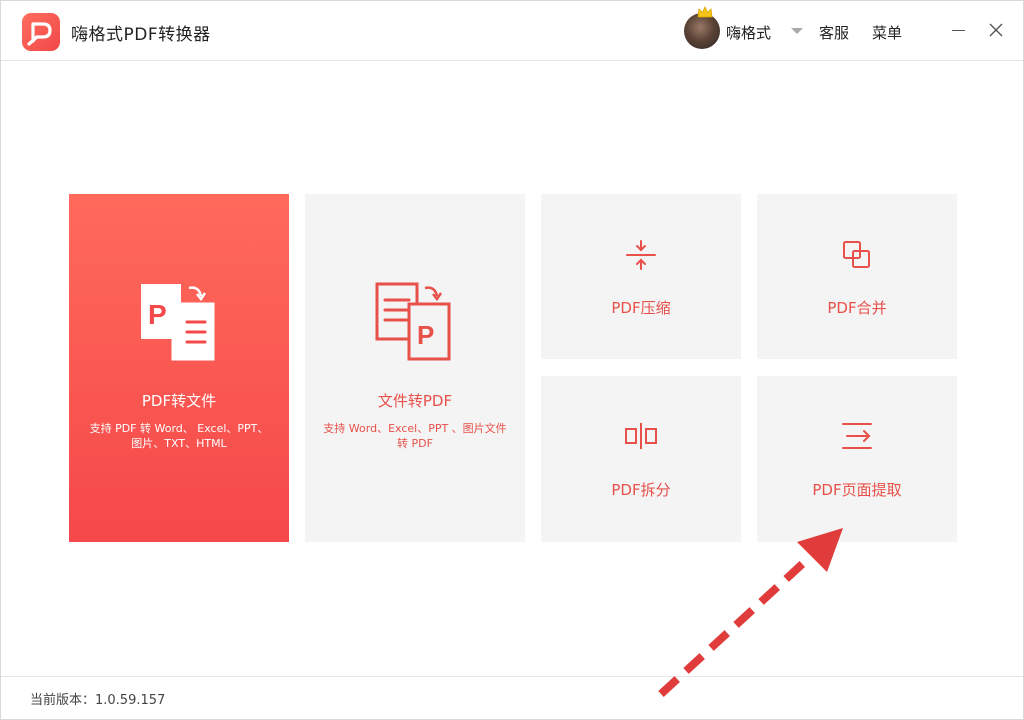 Image resolution: width=1024 pixels, height=720 pixels. Describe the element at coordinates (179, 436) in the screenshot. I see `pdf-to-file-description: 支持 PDF 转 Word、 Excel、PPT、图片、TXT、HTML` at that location.